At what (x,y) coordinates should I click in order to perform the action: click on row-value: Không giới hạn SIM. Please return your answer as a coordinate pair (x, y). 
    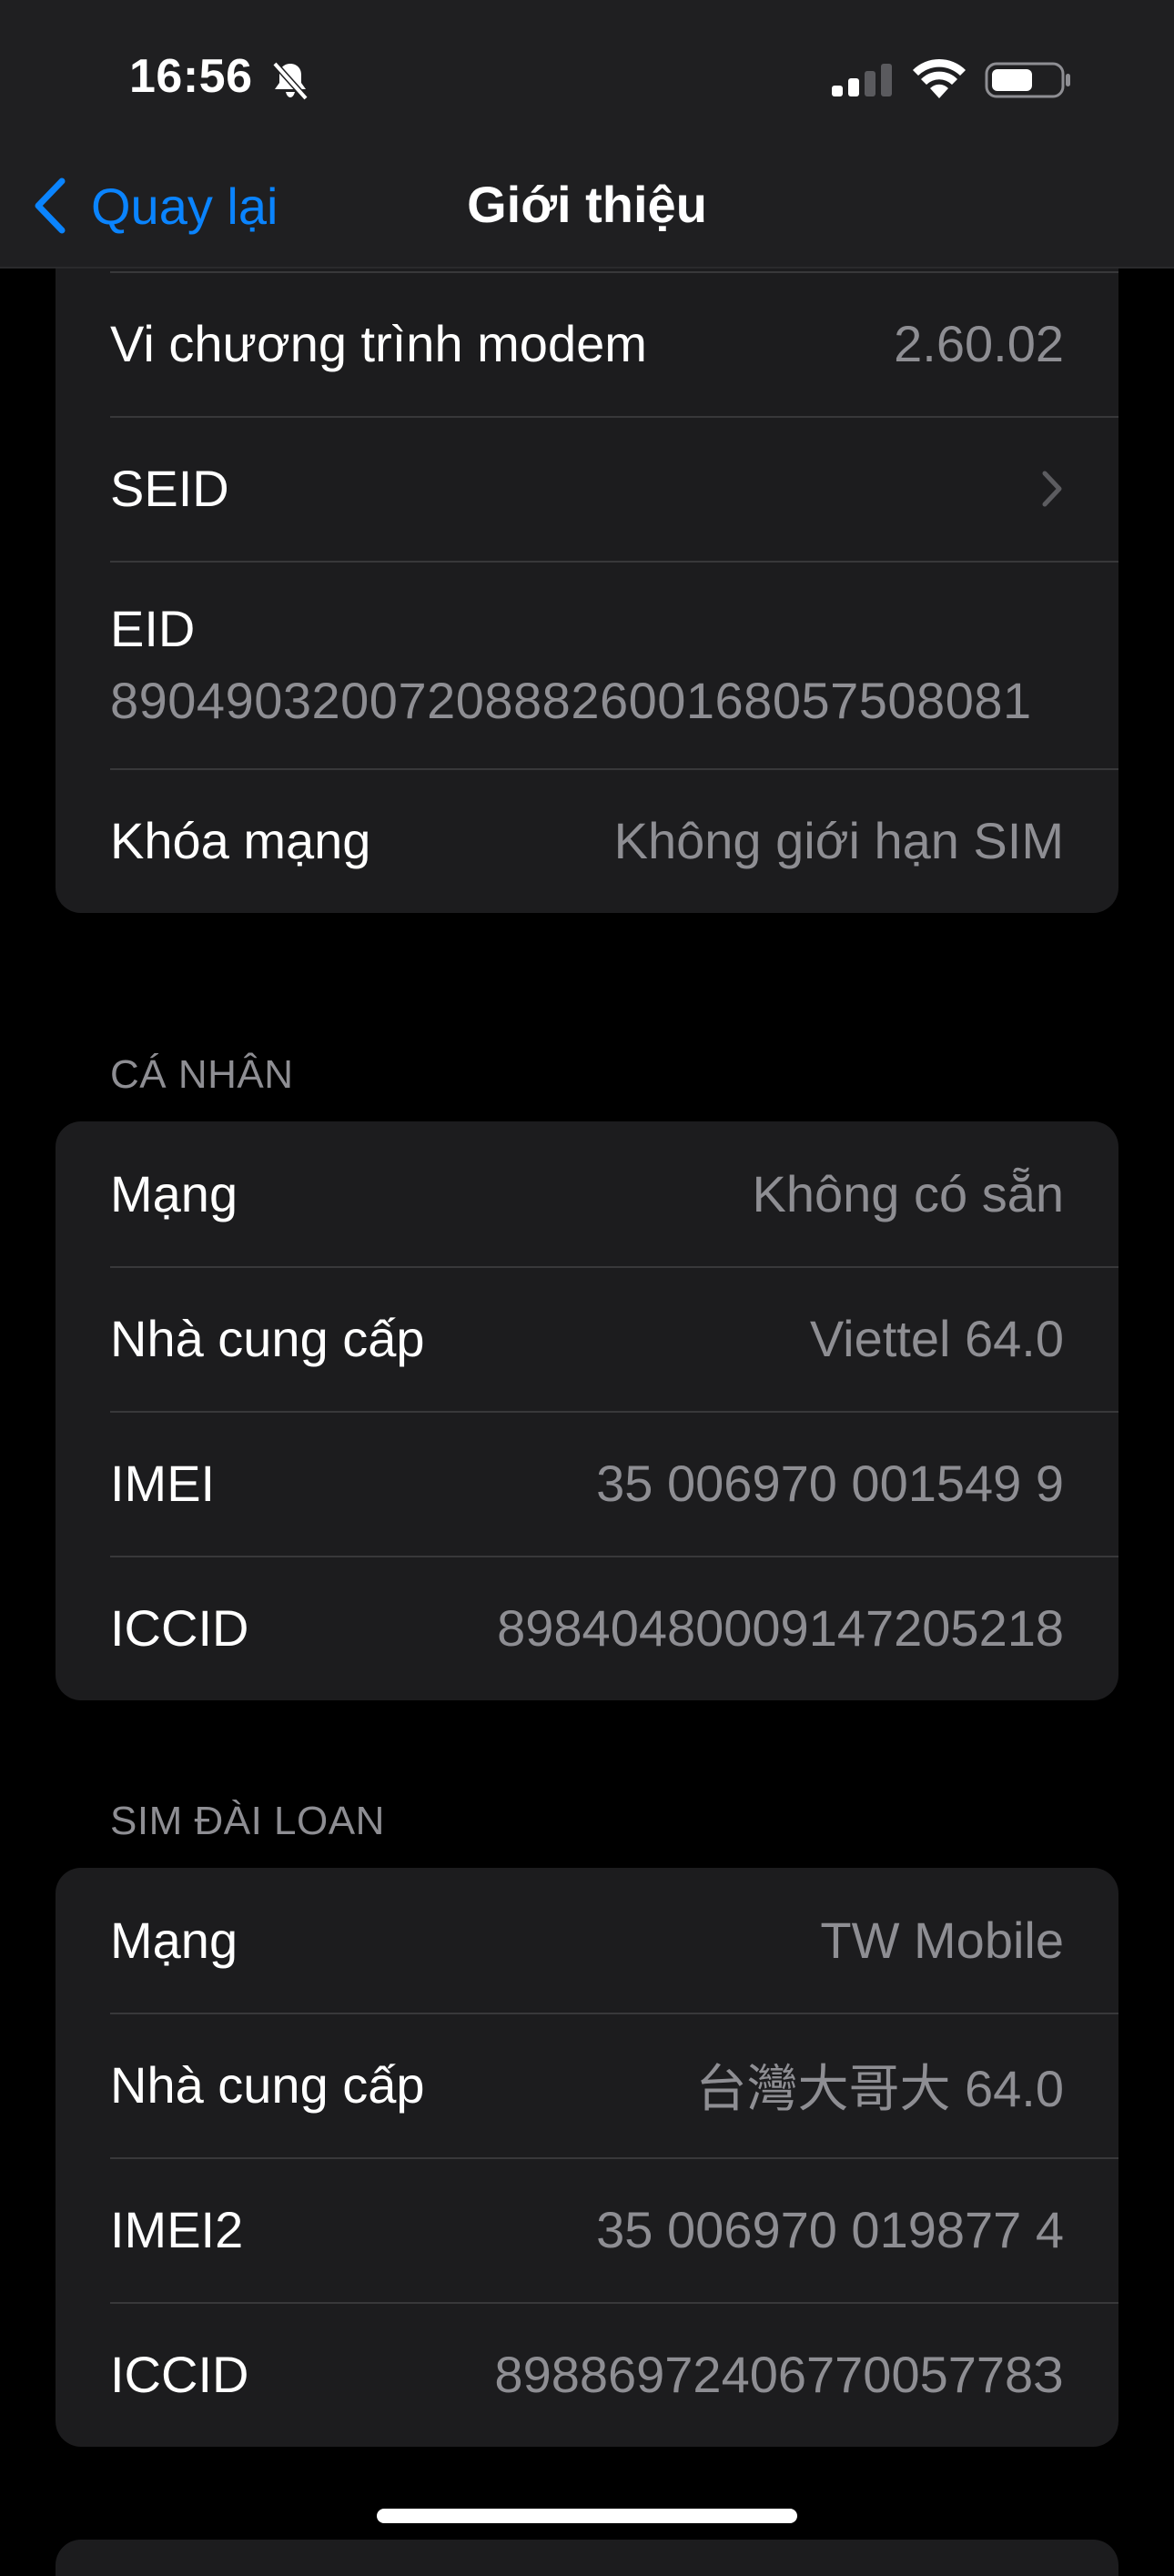
    Looking at the image, I should click on (838, 840).